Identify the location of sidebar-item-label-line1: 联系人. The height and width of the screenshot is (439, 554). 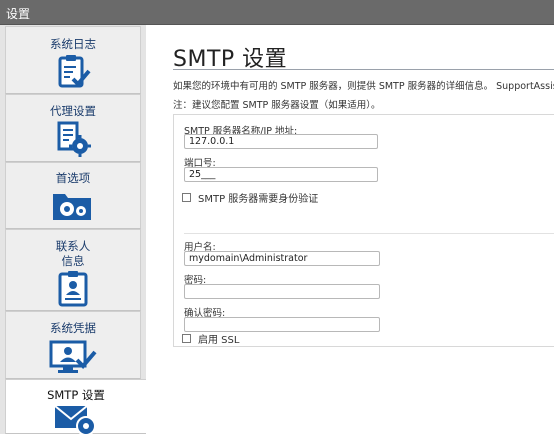
(73, 246).